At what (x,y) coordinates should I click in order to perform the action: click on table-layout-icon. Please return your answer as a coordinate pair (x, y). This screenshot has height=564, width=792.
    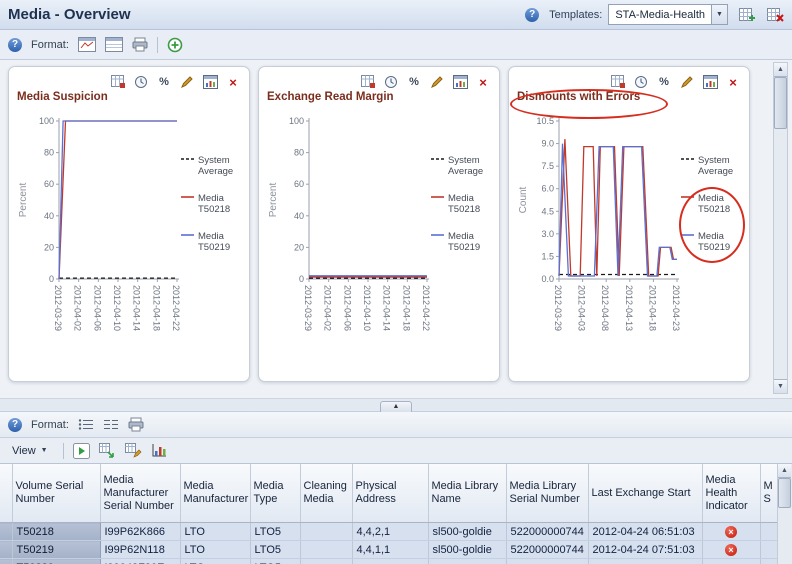
    Looking at the image, I should click on (113, 44).